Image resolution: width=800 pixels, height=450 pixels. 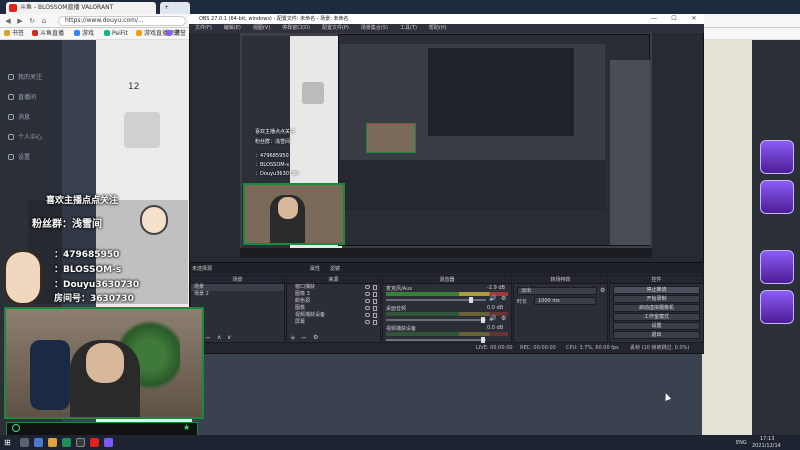 I want to click on studio-mode-button: 工作室模式, so click(x=656, y=317).